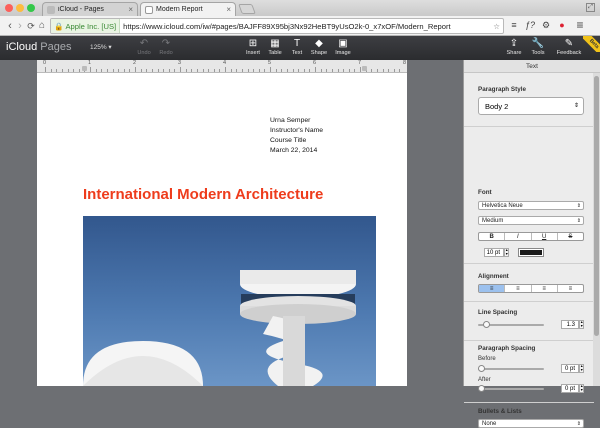 This screenshot has height=428, width=600. Describe the element at coordinates (531, 205) in the screenshot. I see `font-family-select: Helvetica Neue ⇕` at that location.